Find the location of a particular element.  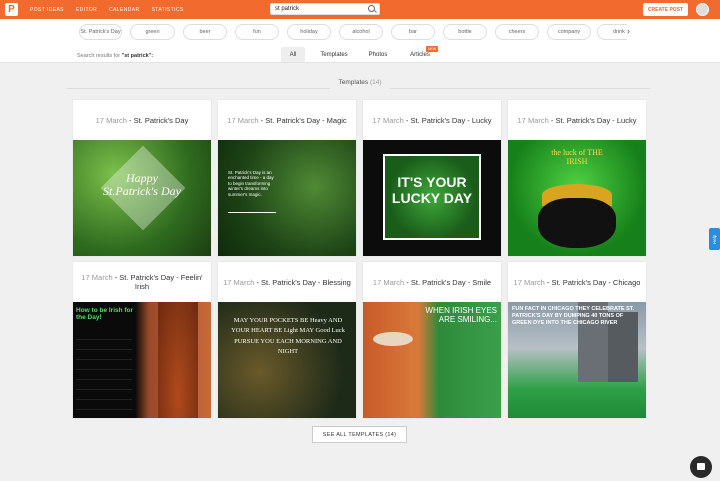

new-badge: NEW is located at coordinates (432, 49).